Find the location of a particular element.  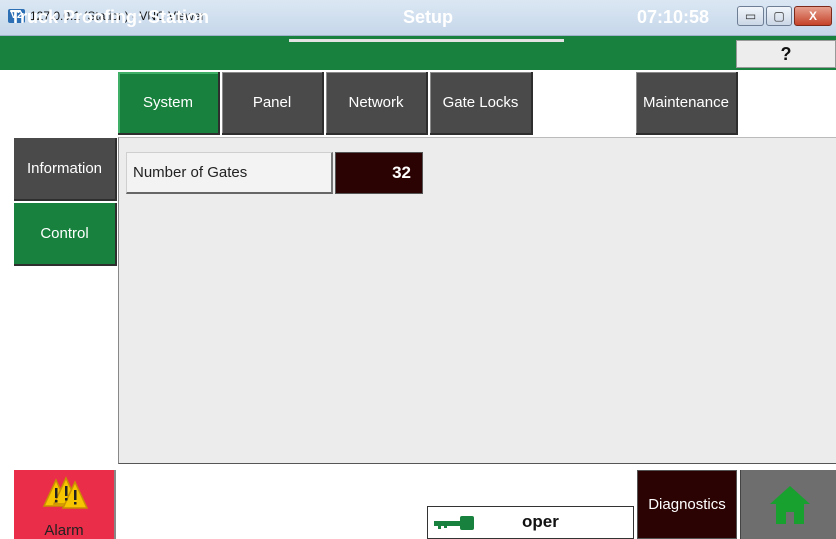

page-title: Setup is located at coordinates (428, 17).